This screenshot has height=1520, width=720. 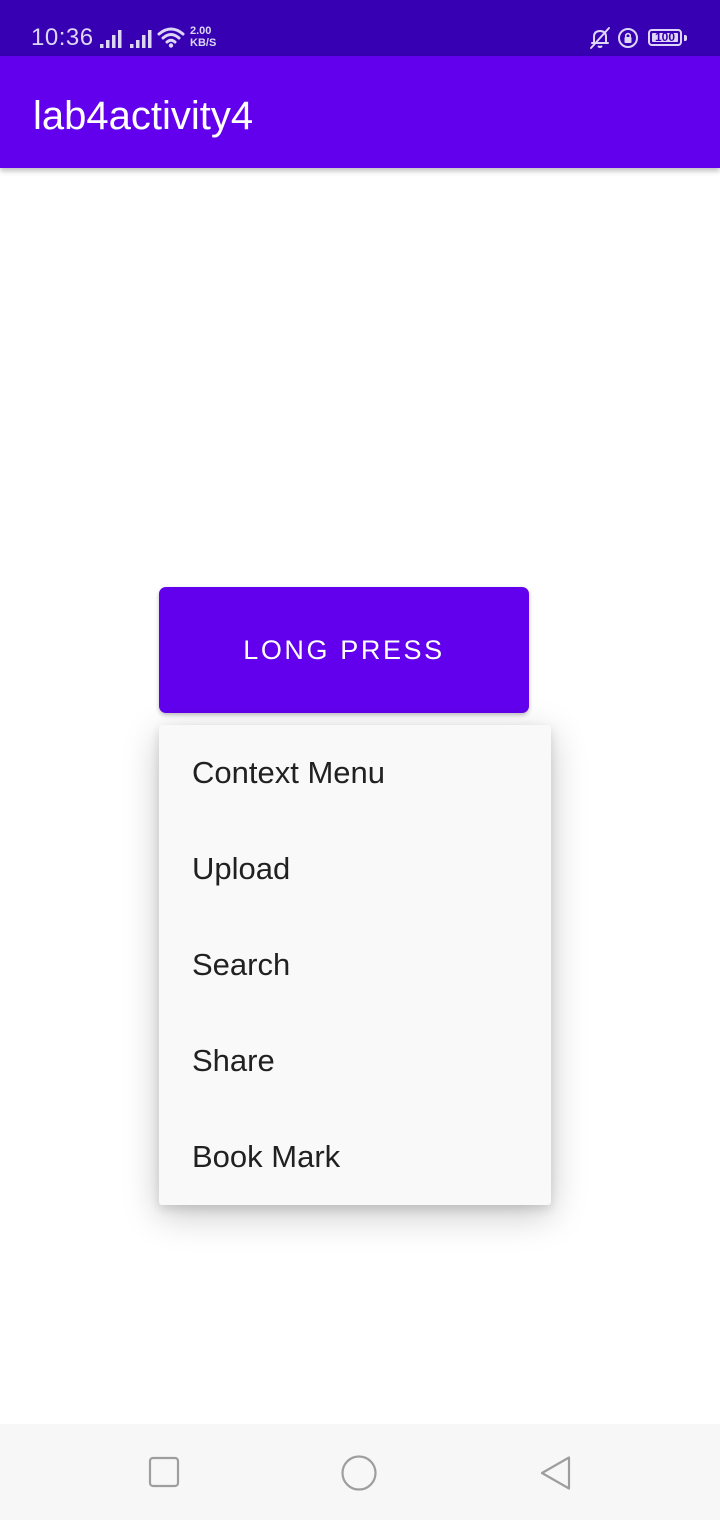 I want to click on net-speed: 2.00 KB/S, so click(x=206, y=37).